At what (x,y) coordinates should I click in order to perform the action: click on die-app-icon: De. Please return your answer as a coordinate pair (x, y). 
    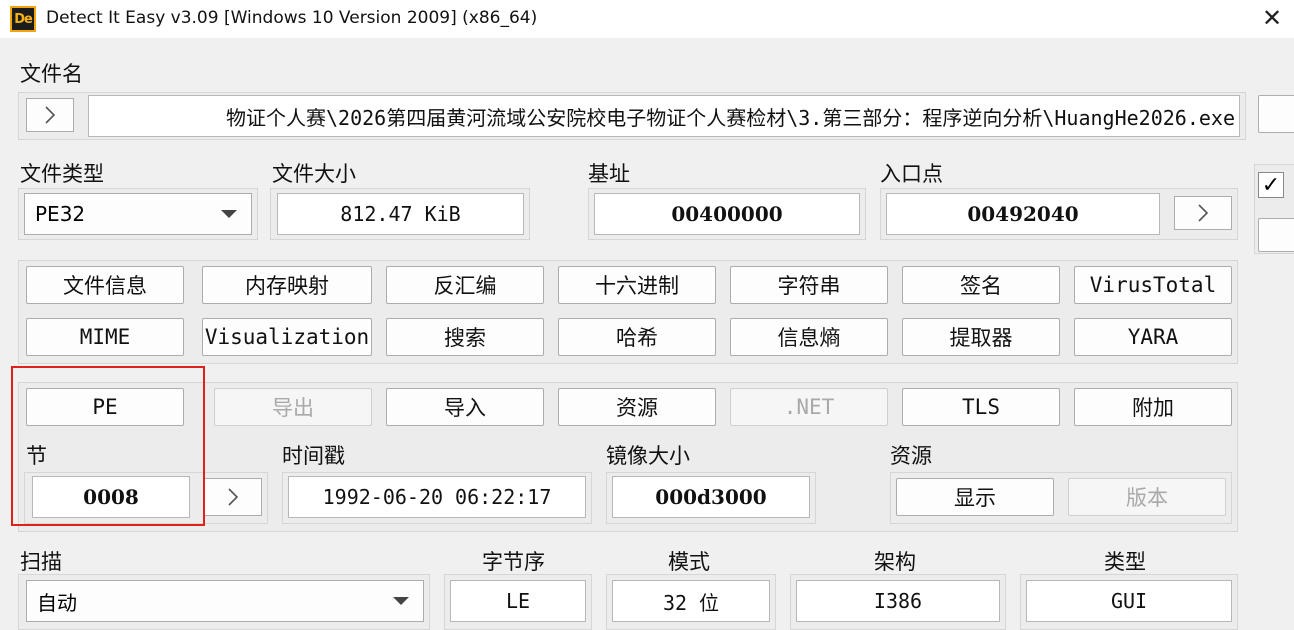
    Looking at the image, I should click on (23, 19).